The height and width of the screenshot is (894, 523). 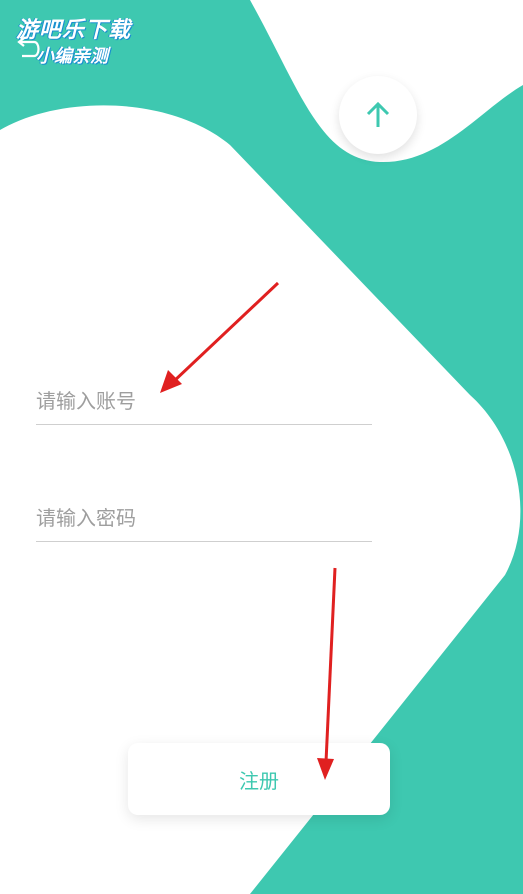 I want to click on register-button: 注册, so click(x=259, y=779).